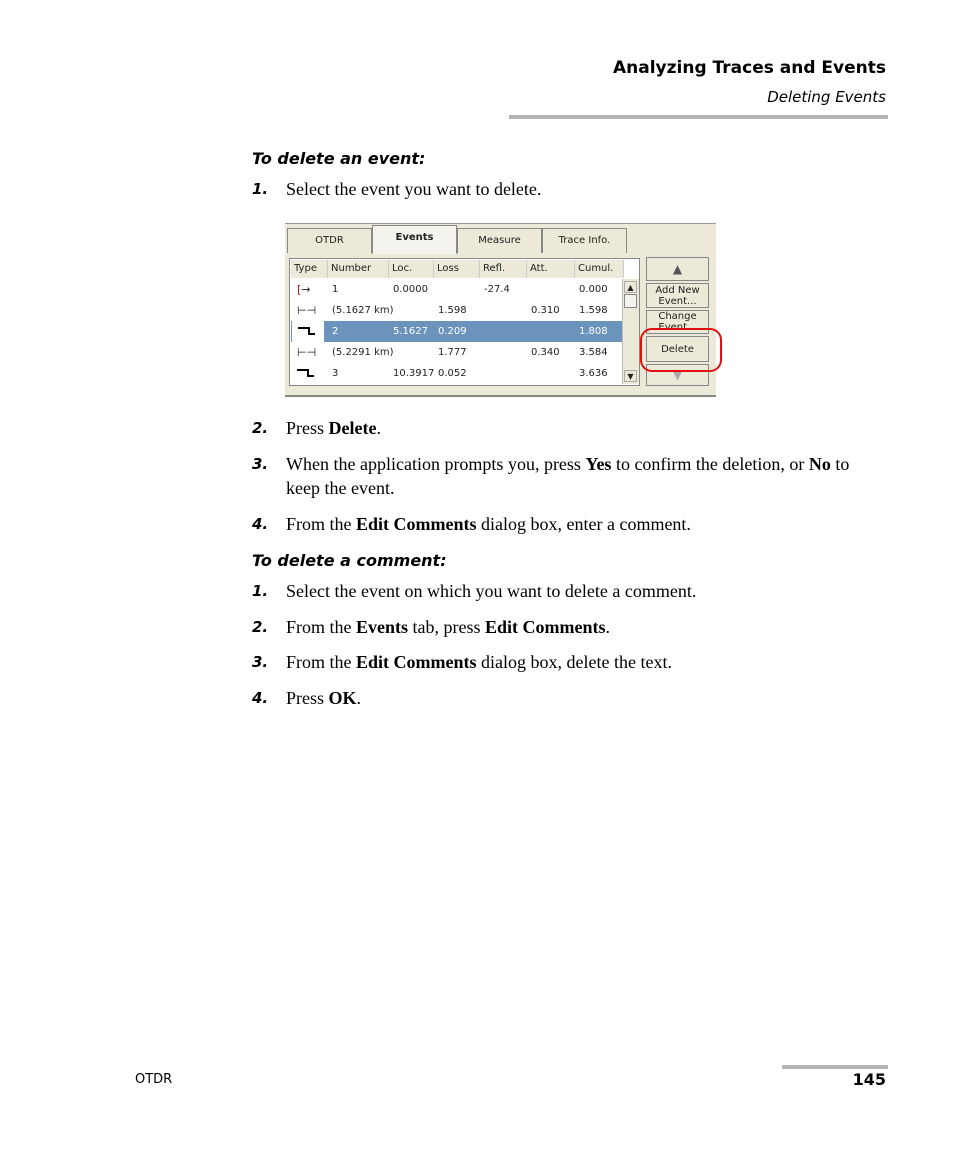 The image size is (954, 1159). Describe the element at coordinates (499, 240) in the screenshot. I see `tab-measure: Measure` at that location.